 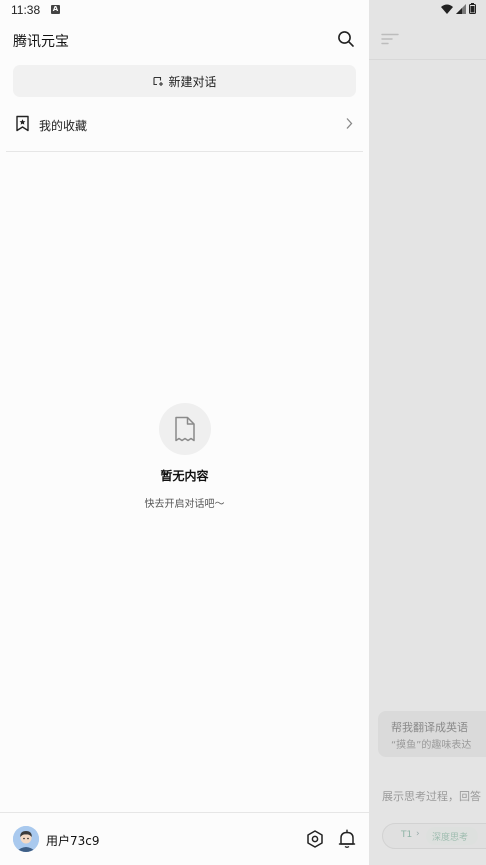 I want to click on app-title: 腾讯元宝, so click(x=41, y=42).